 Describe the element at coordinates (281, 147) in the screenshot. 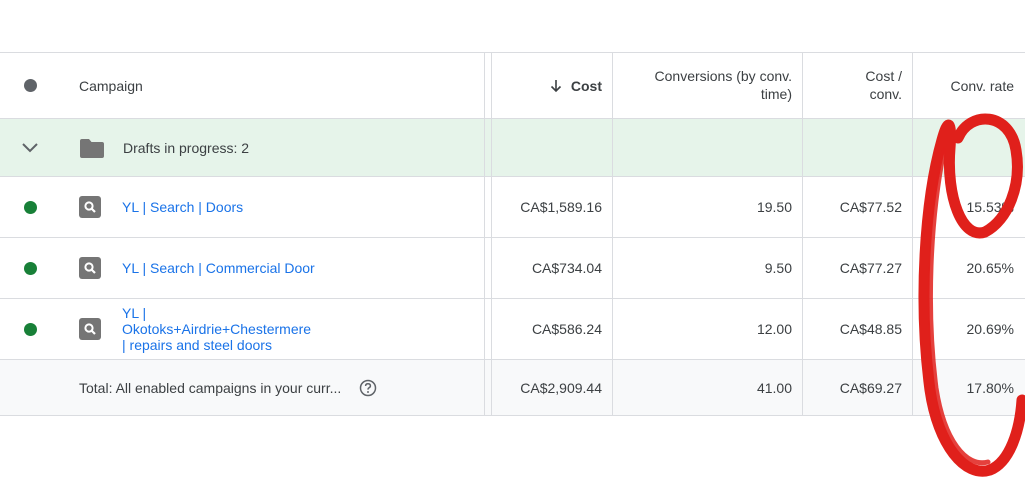

I see `drafts-cell: Drafts in progress: 2` at that location.